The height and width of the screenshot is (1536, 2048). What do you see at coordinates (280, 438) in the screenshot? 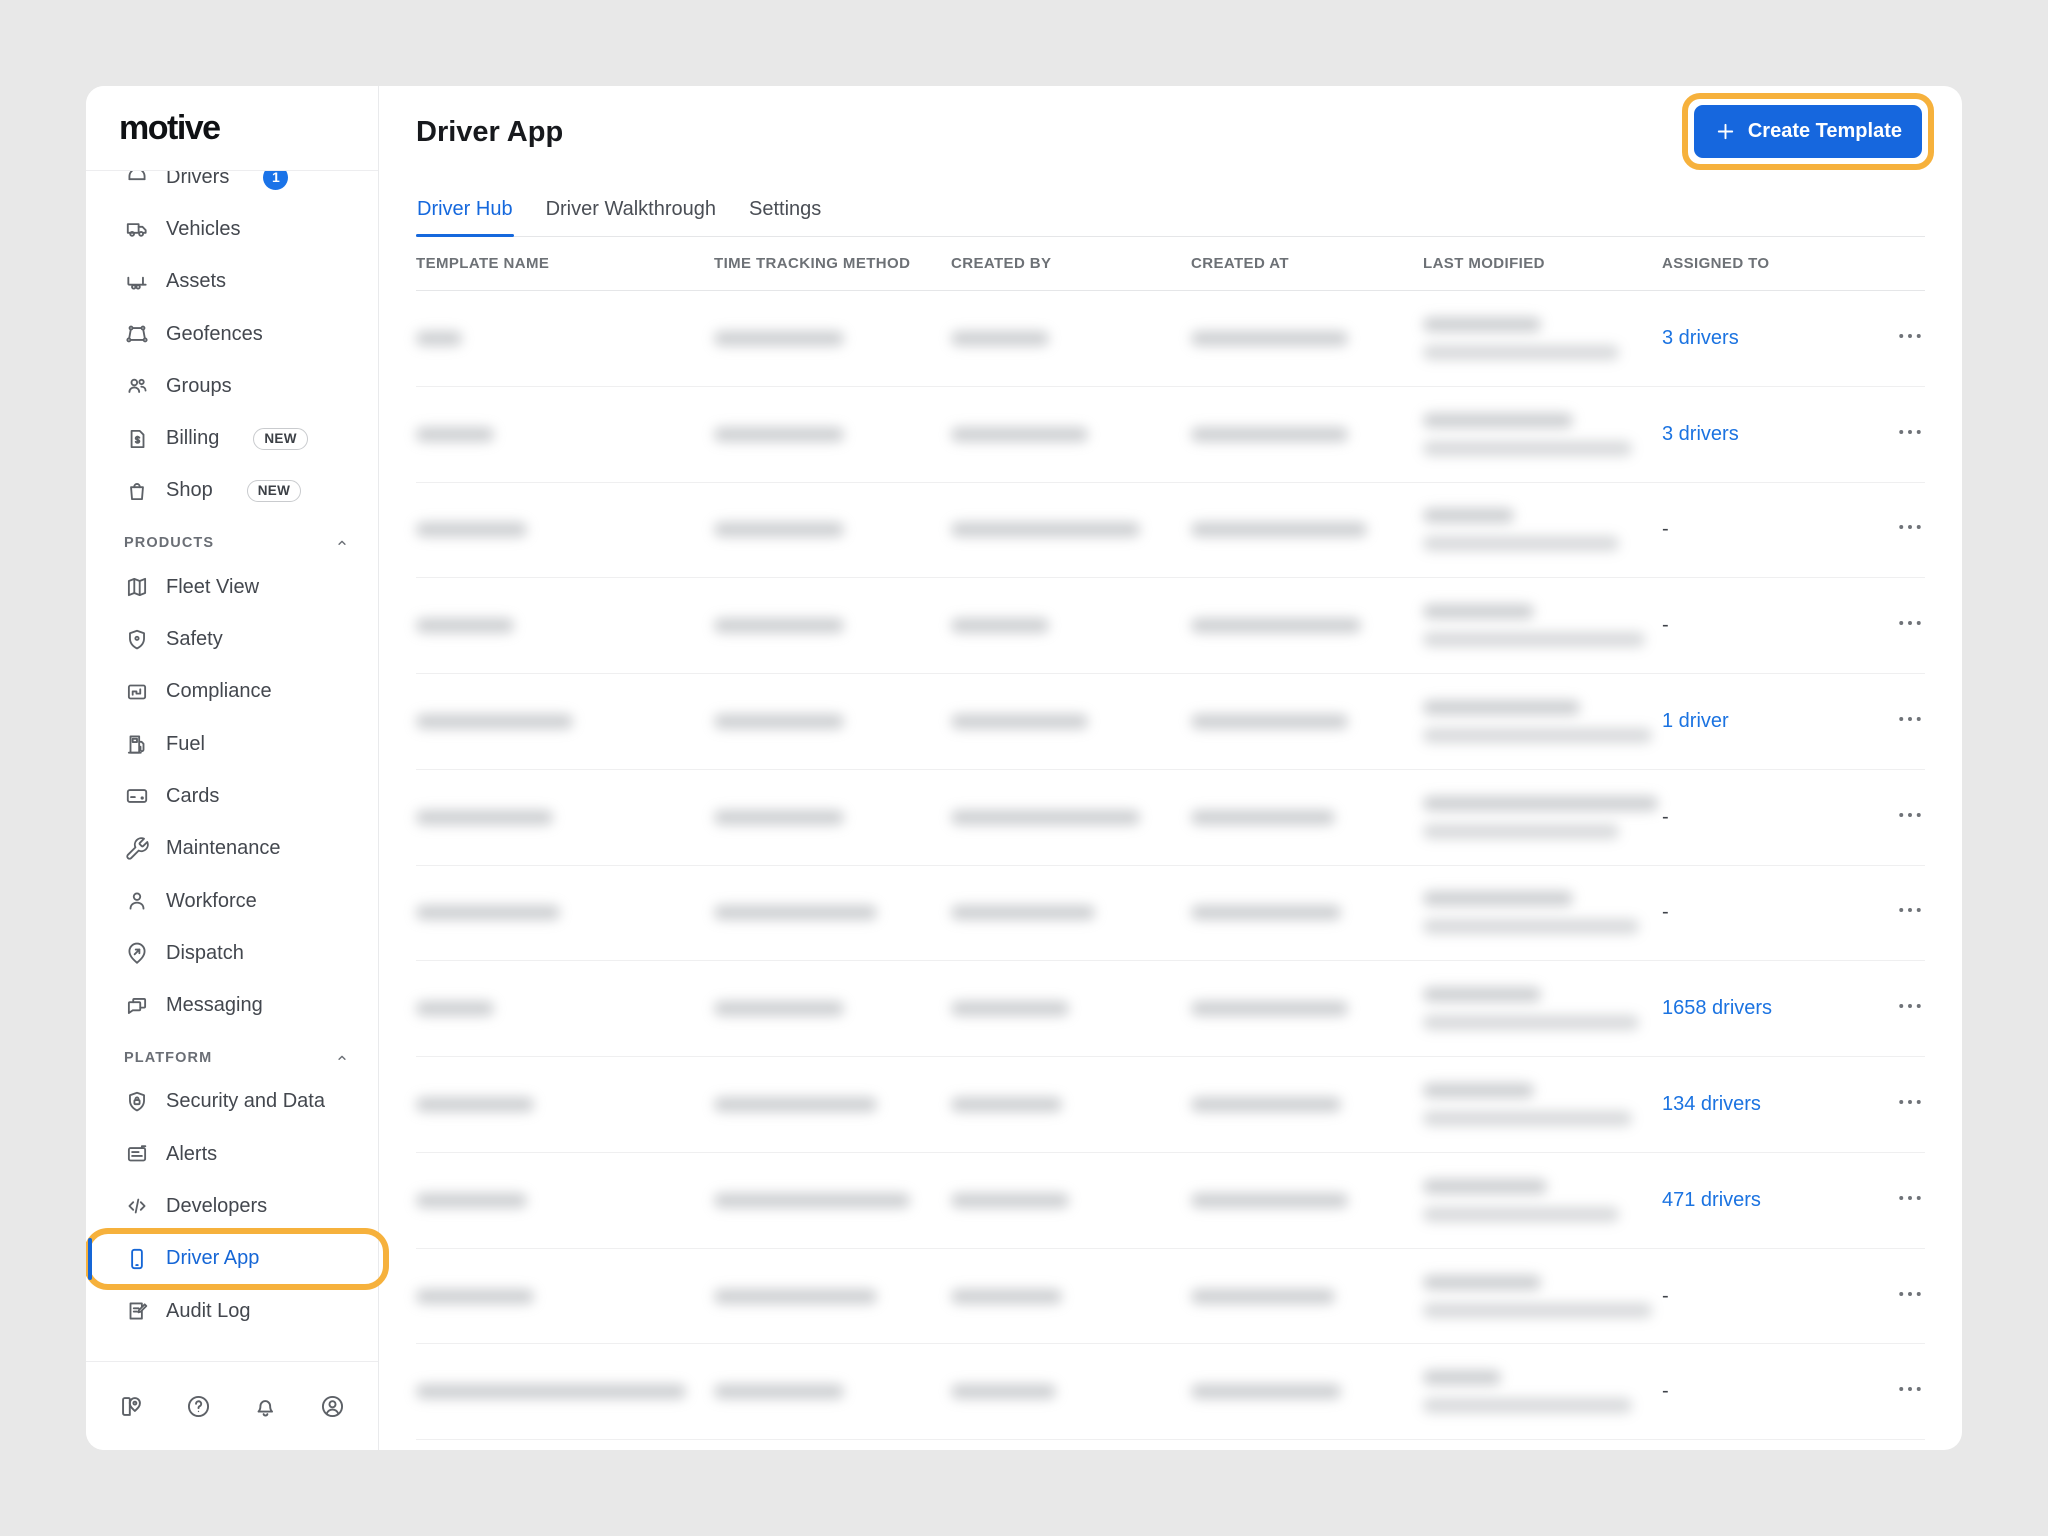
I see `new-badge: NEW` at bounding box center [280, 438].